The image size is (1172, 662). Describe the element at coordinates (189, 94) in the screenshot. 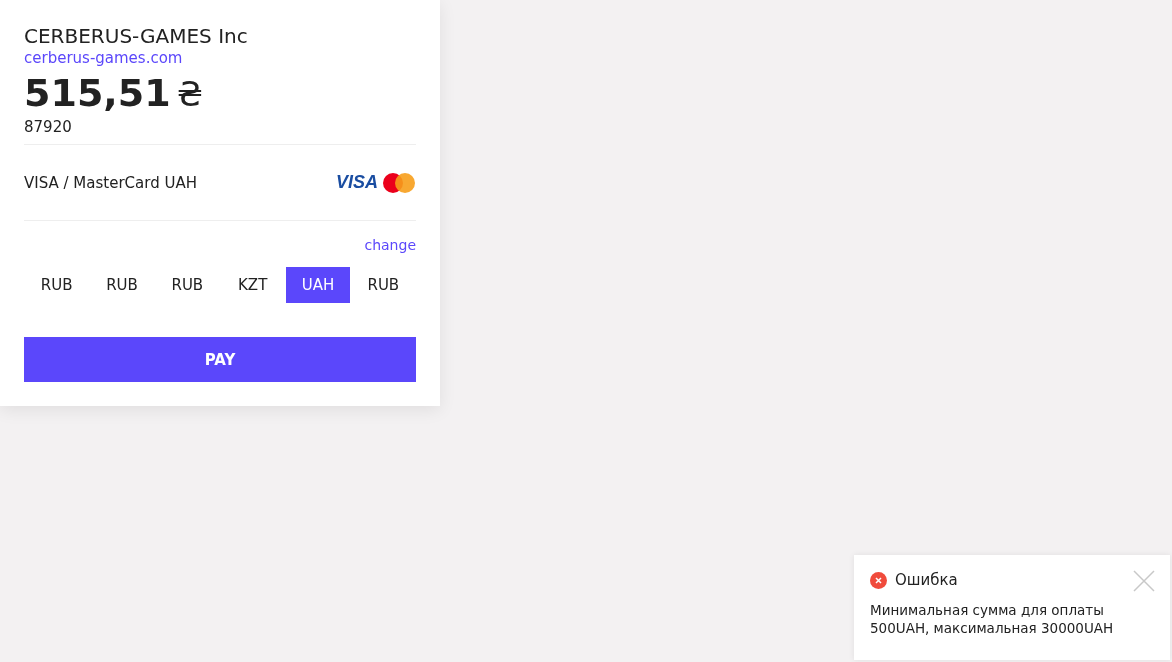

I see `currency-sign: ₴` at that location.